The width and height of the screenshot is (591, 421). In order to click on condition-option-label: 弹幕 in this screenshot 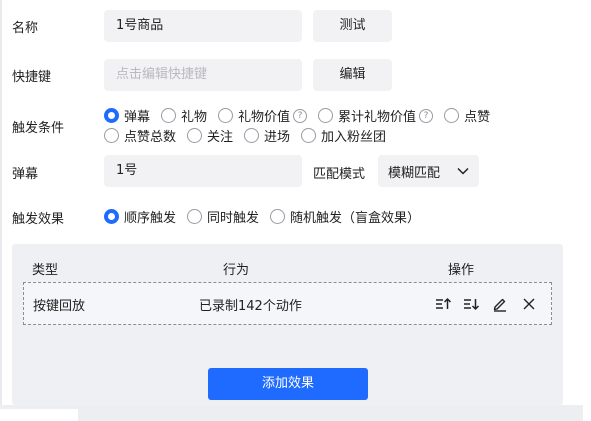, I will do `click(137, 117)`.